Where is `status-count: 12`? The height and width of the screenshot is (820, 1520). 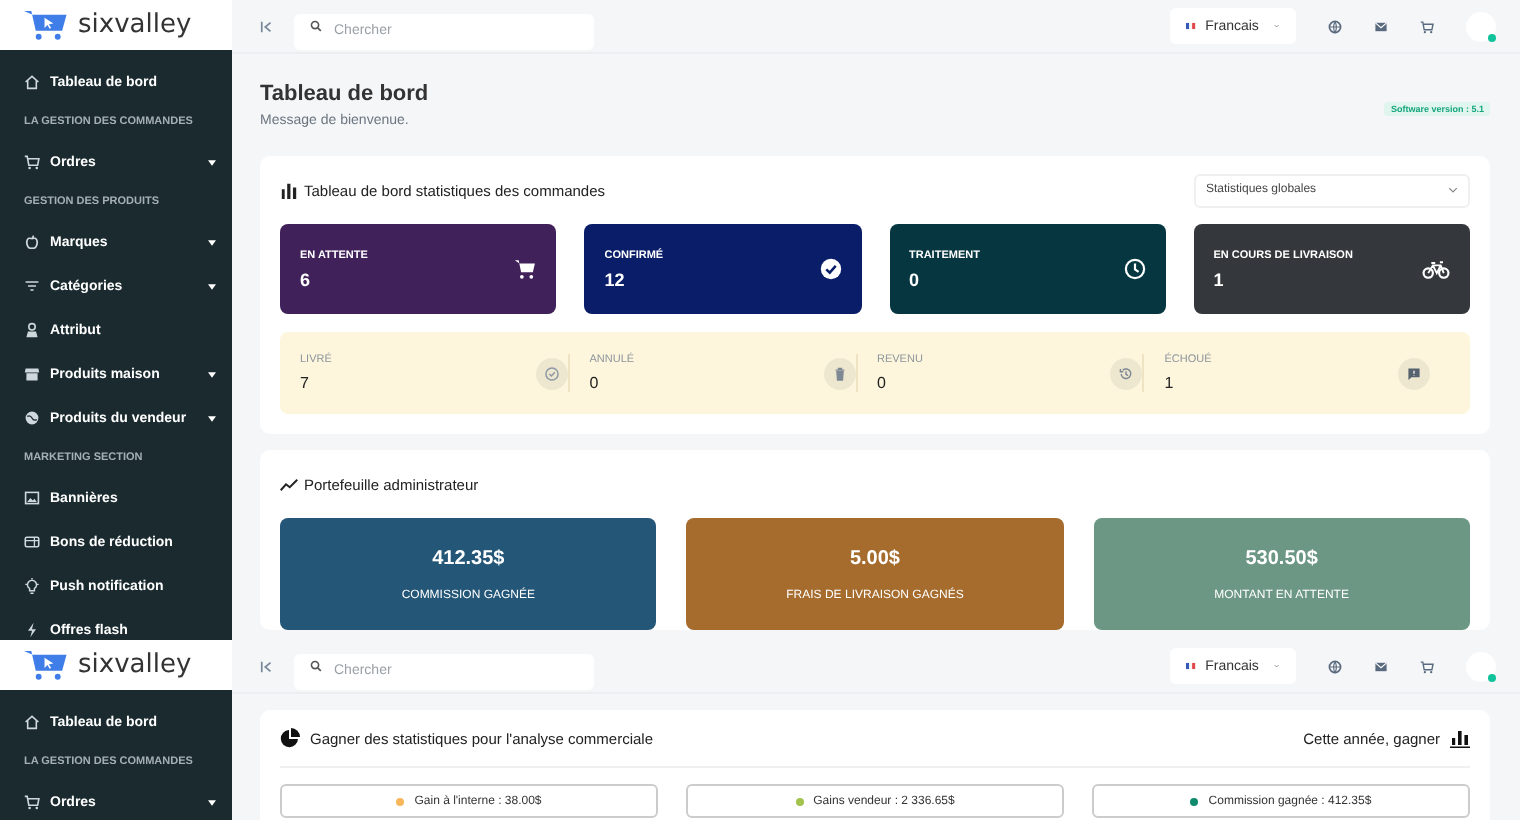
status-count: 12 is located at coordinates (615, 279).